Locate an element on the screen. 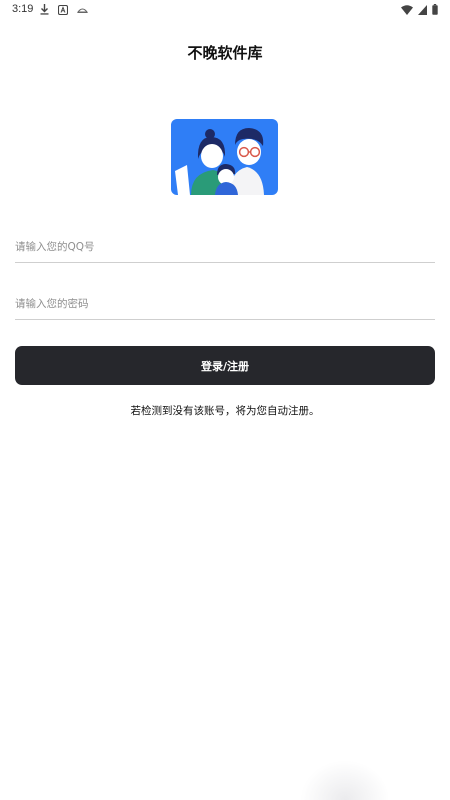 The width and height of the screenshot is (450, 800). download-icon is located at coordinates (44, 9).